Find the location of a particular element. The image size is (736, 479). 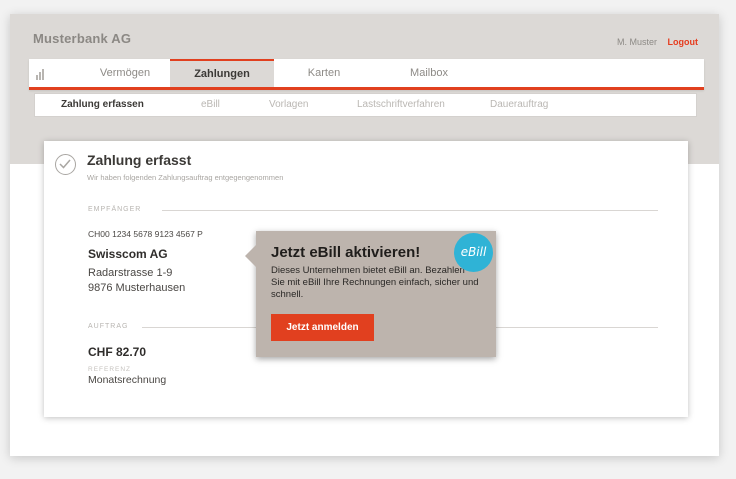

main-navigation: Vermögen Zahlungen Karten Mailbox is located at coordinates (366, 74).